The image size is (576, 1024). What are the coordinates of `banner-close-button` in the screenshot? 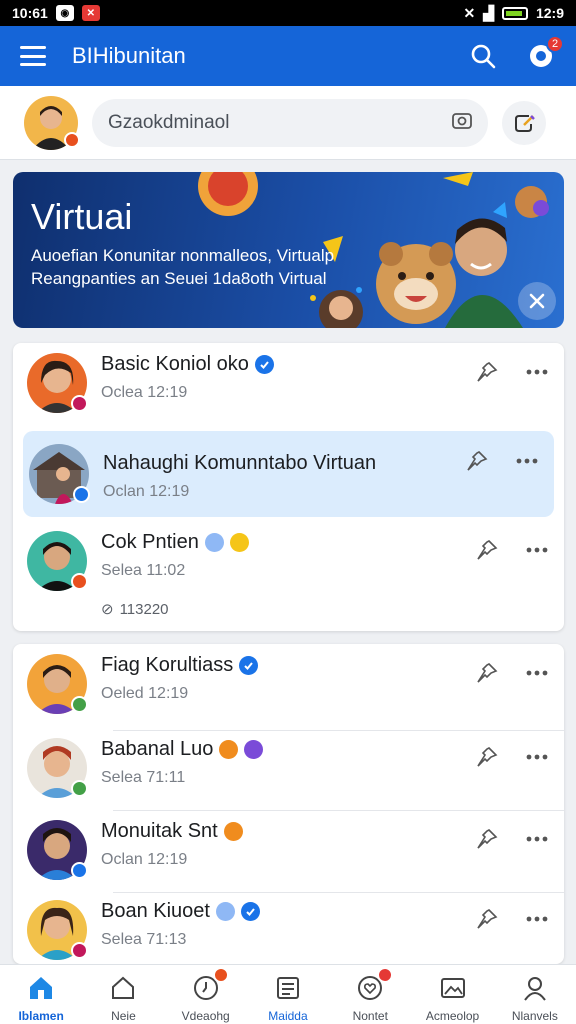 It's located at (537, 301).